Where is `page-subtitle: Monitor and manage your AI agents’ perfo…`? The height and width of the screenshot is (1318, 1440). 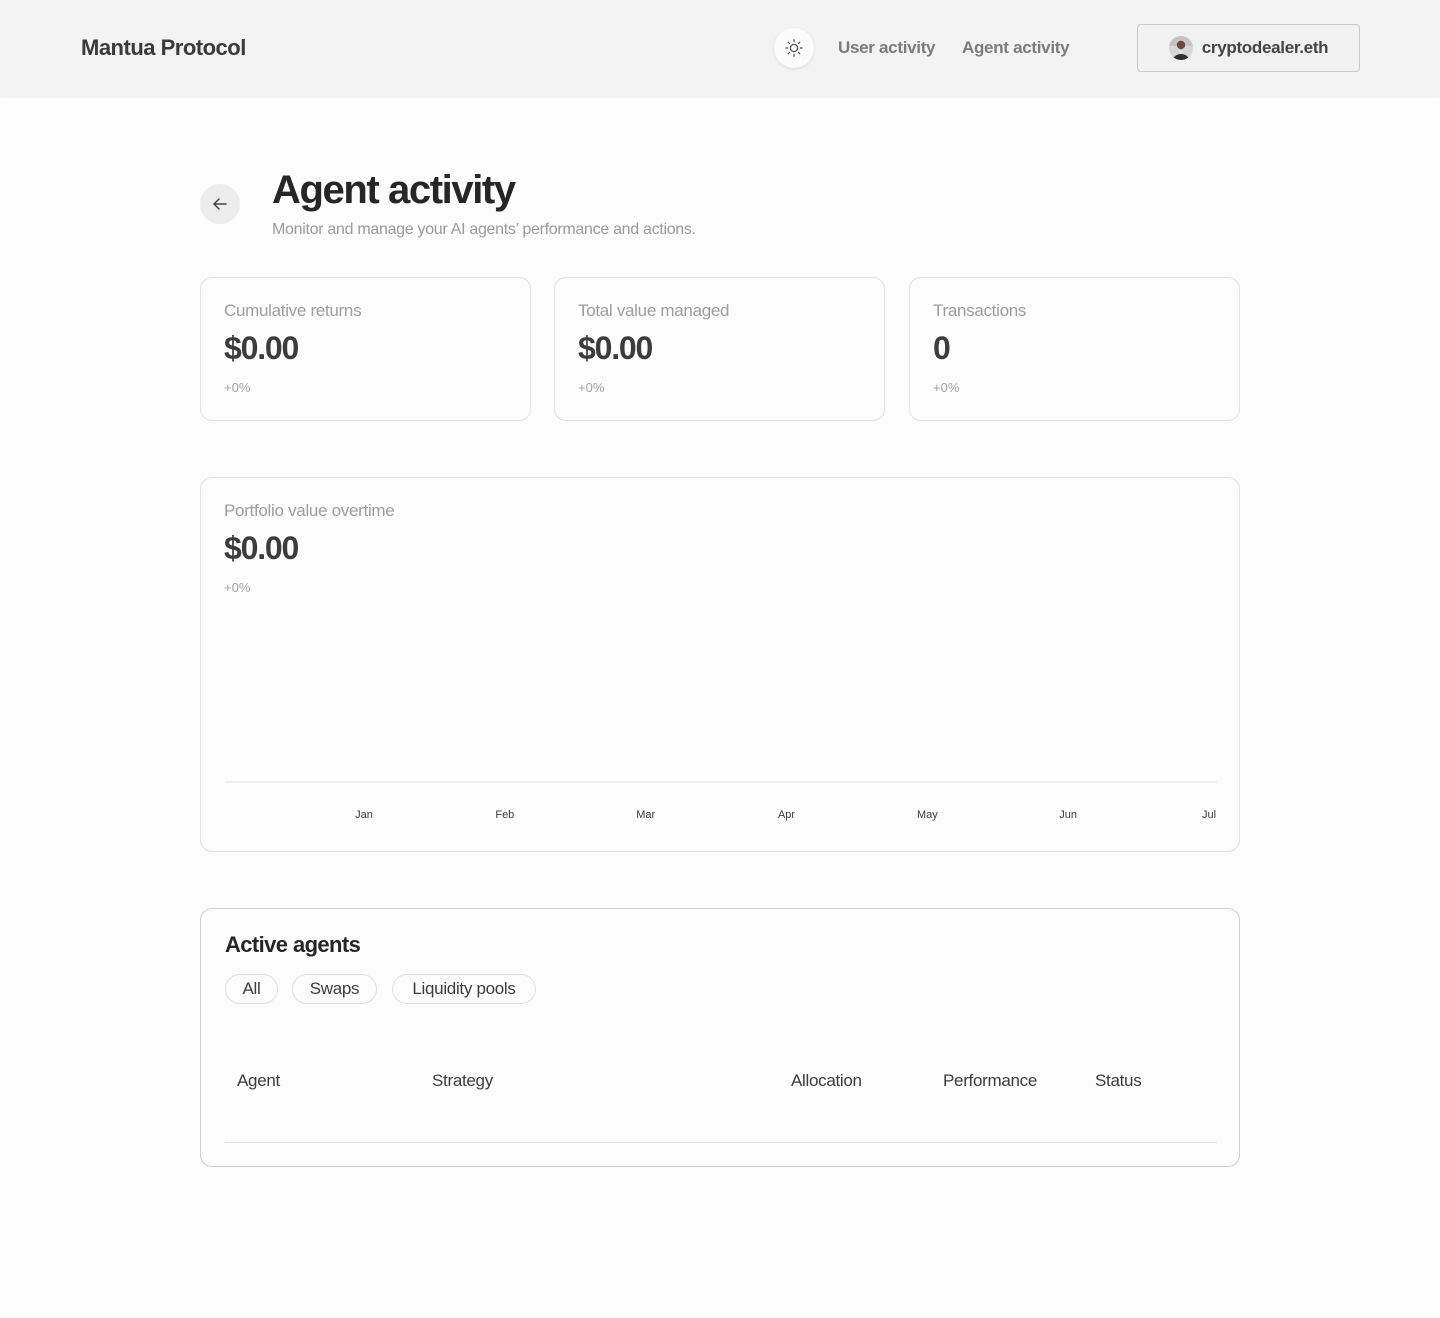 page-subtitle: Monitor and manage your AI agents’ perfo… is located at coordinates (484, 229).